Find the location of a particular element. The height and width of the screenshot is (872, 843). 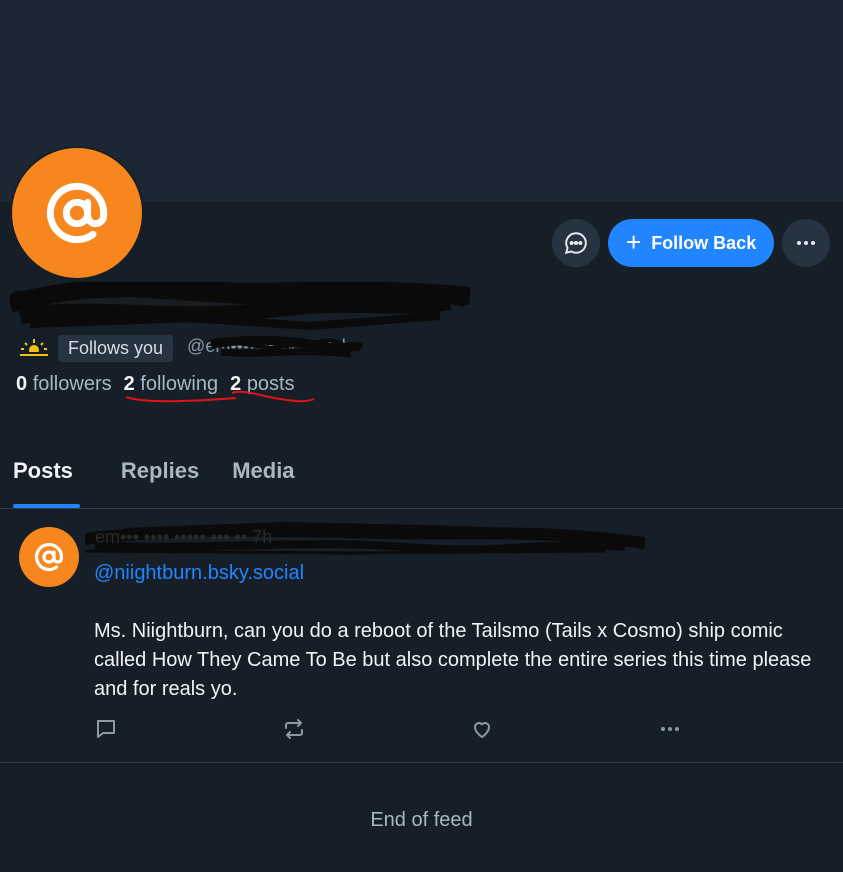

message-button is located at coordinates (576, 243).